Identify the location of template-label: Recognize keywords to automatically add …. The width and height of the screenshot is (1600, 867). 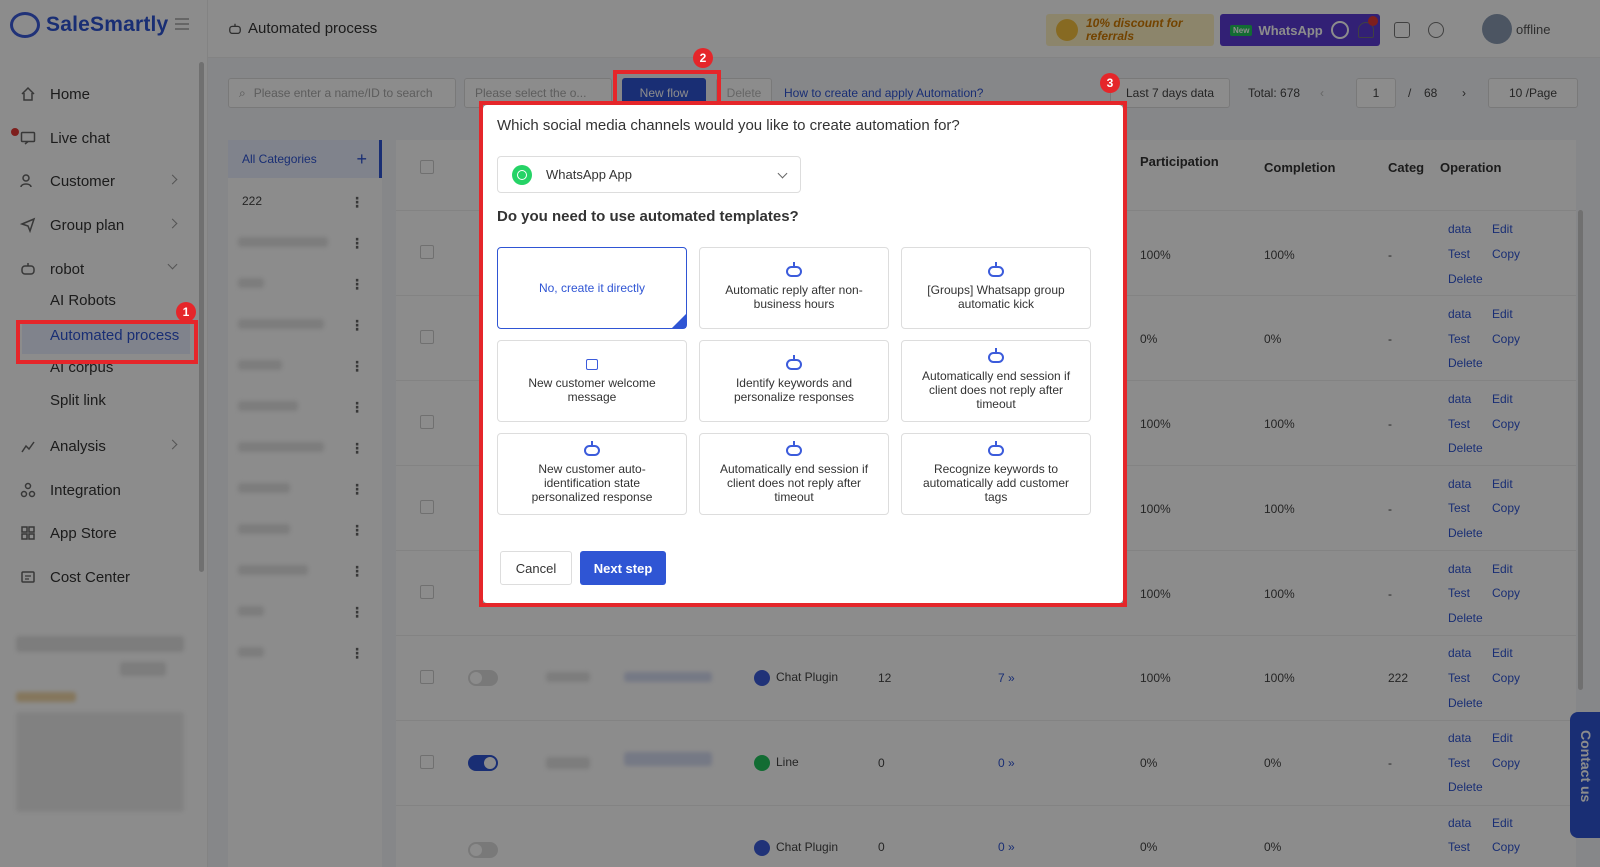
(996, 482).